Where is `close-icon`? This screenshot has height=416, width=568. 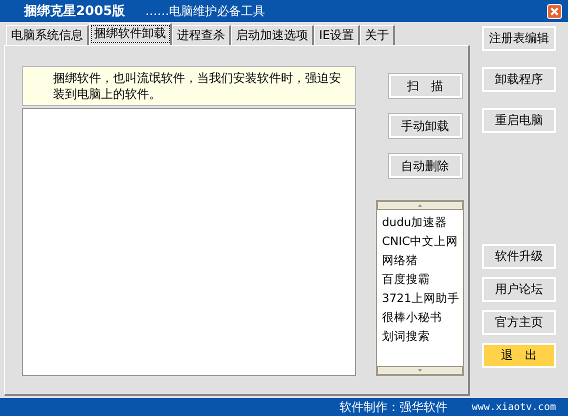 close-icon is located at coordinates (554, 11).